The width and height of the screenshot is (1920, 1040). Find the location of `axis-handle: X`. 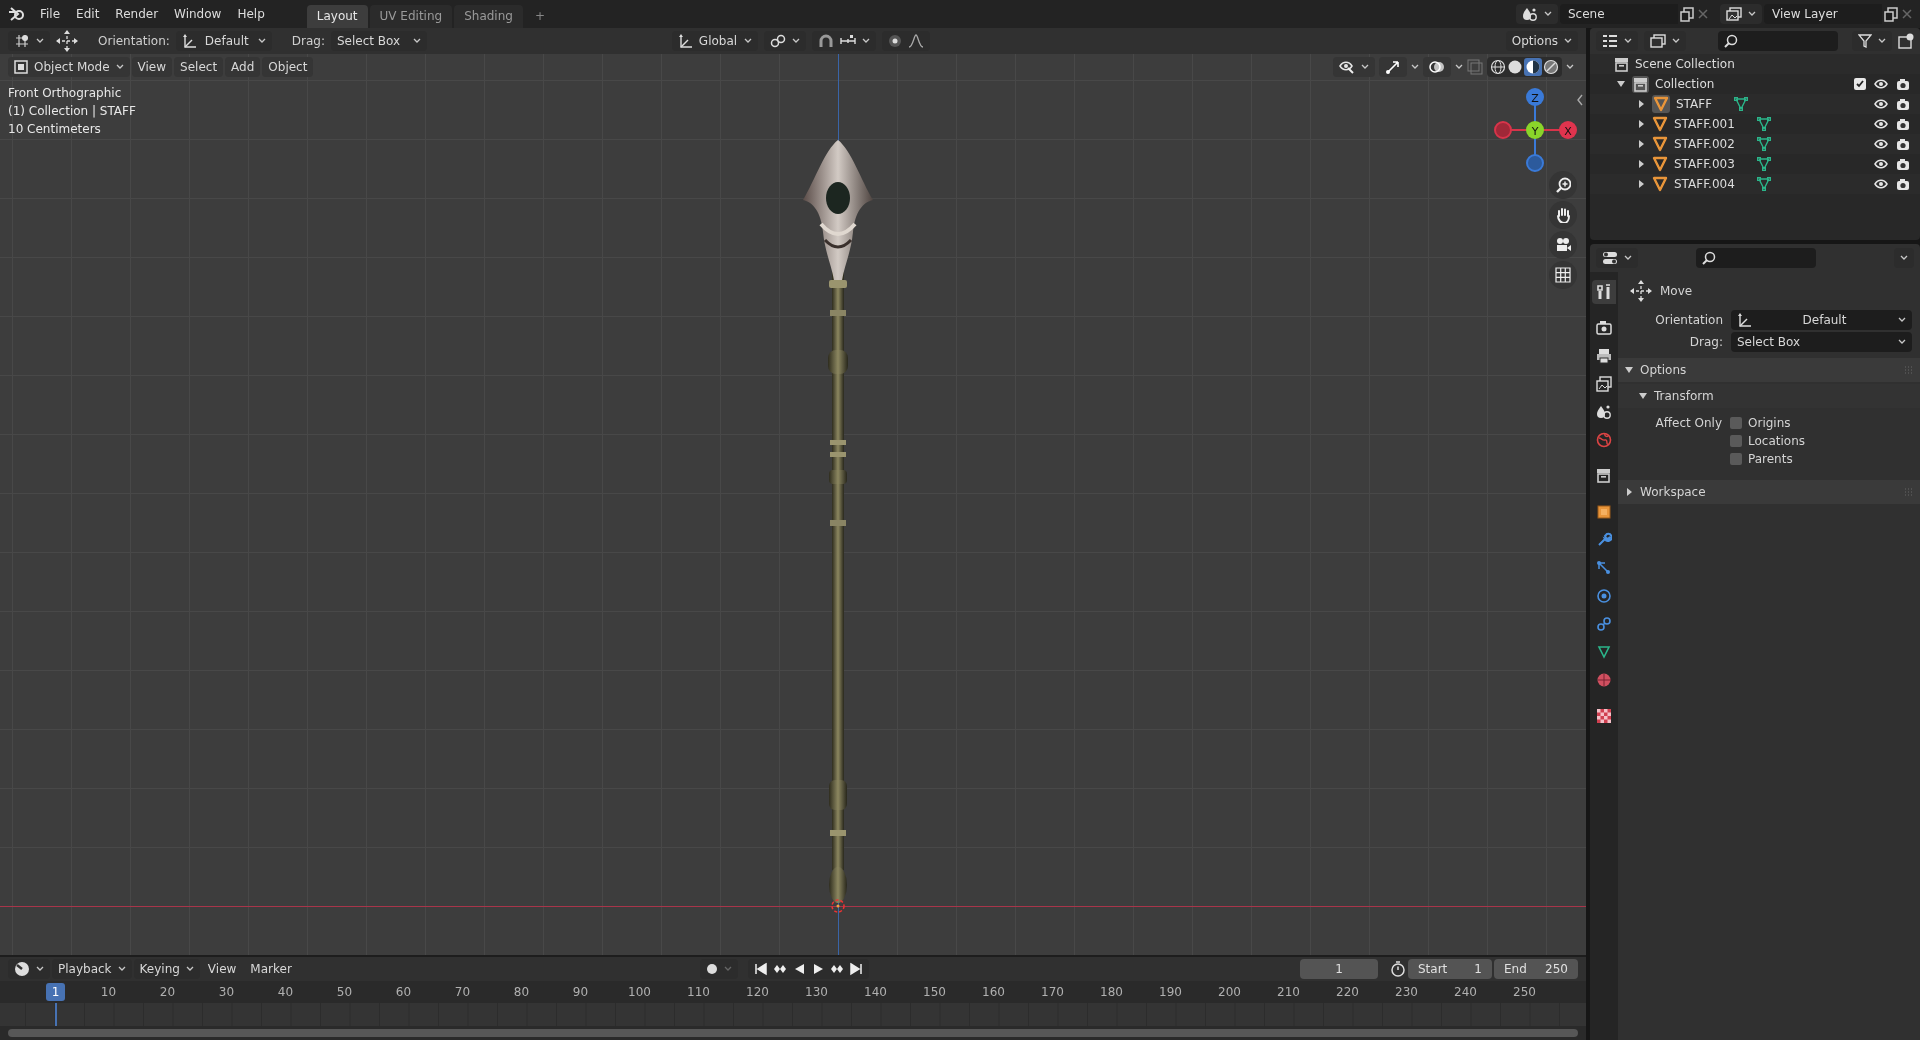

axis-handle: X is located at coordinates (1568, 130).